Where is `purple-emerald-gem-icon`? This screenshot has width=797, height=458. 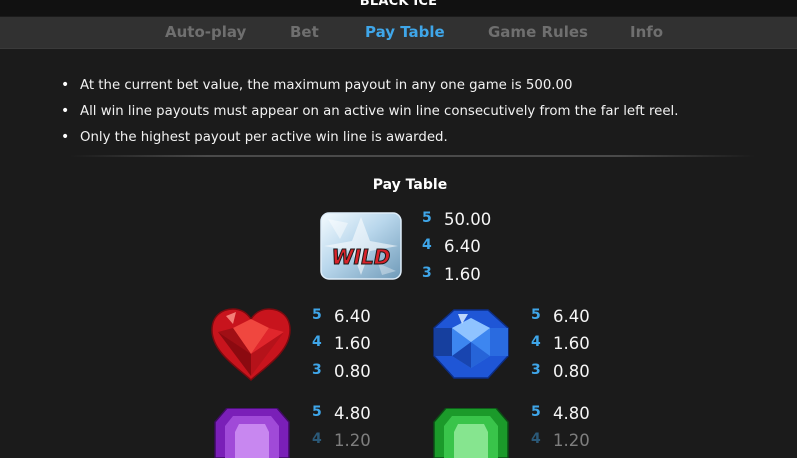 purple-emerald-gem-icon is located at coordinates (252, 433).